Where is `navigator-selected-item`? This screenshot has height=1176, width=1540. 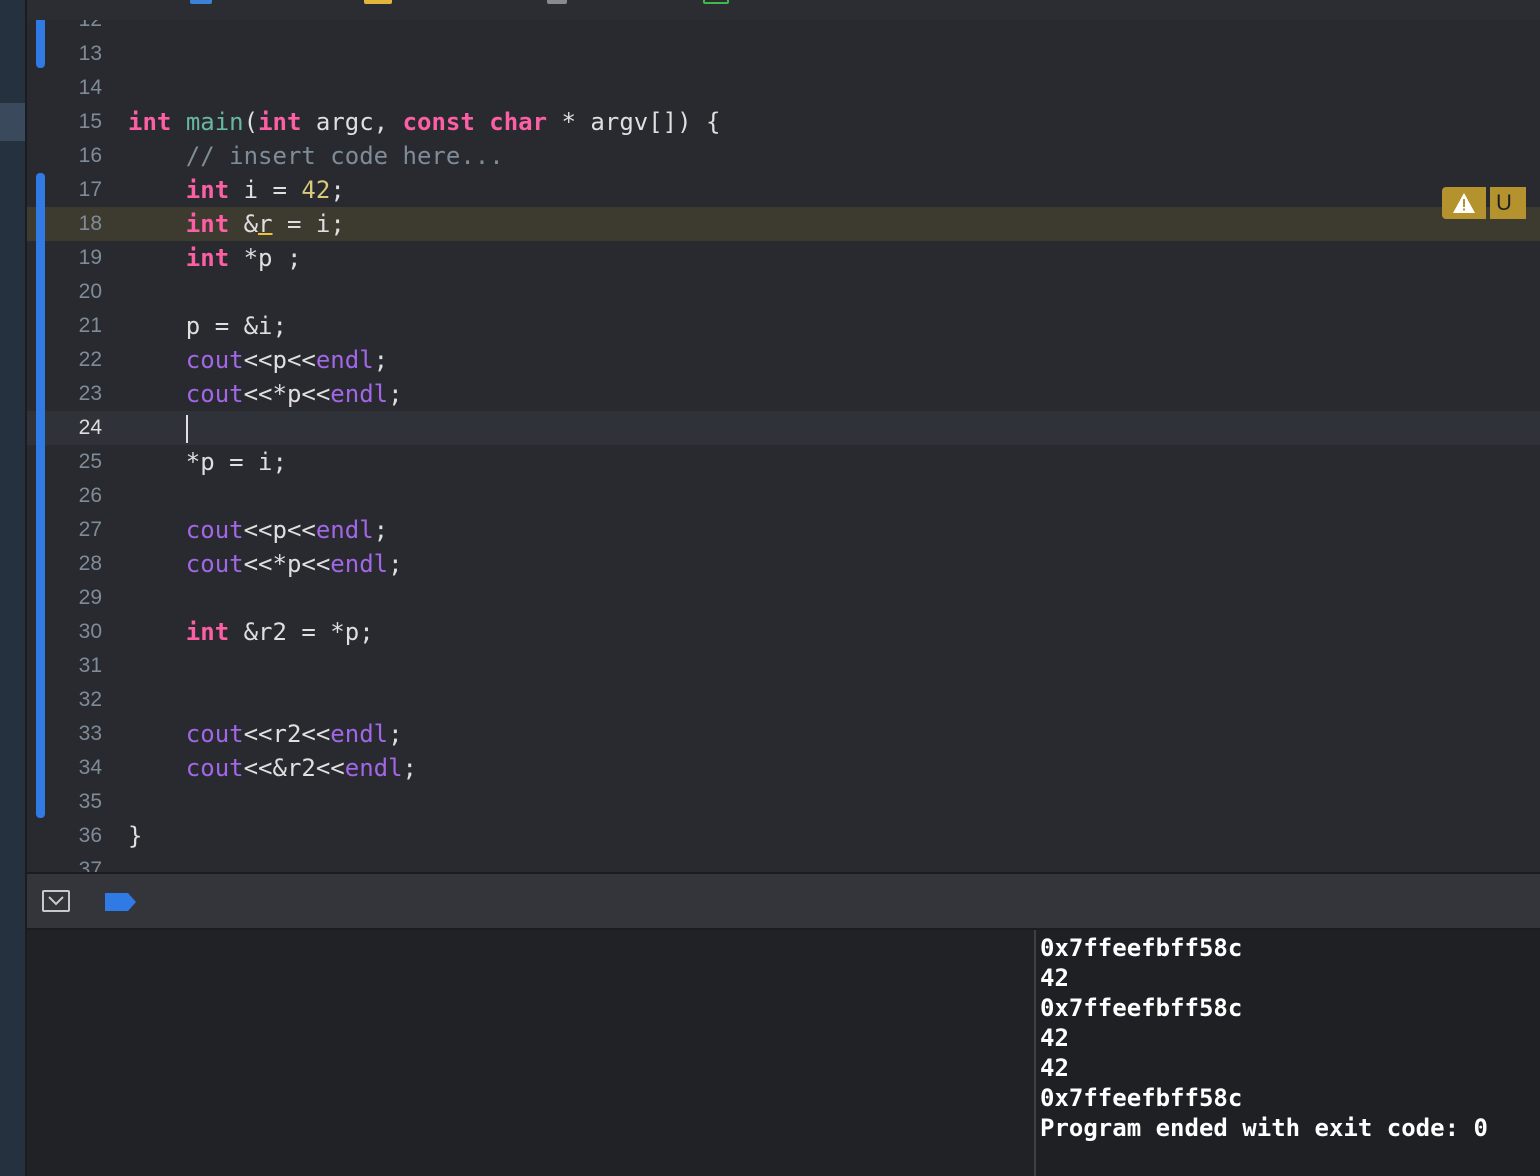 navigator-selected-item is located at coordinates (12, 122).